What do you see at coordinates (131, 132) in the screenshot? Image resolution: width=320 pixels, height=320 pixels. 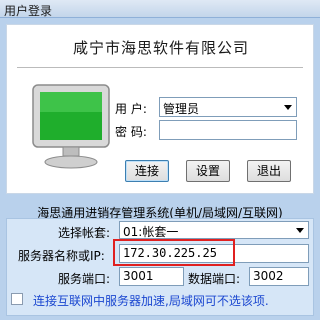 I see `password-label: 密 码:` at bounding box center [131, 132].